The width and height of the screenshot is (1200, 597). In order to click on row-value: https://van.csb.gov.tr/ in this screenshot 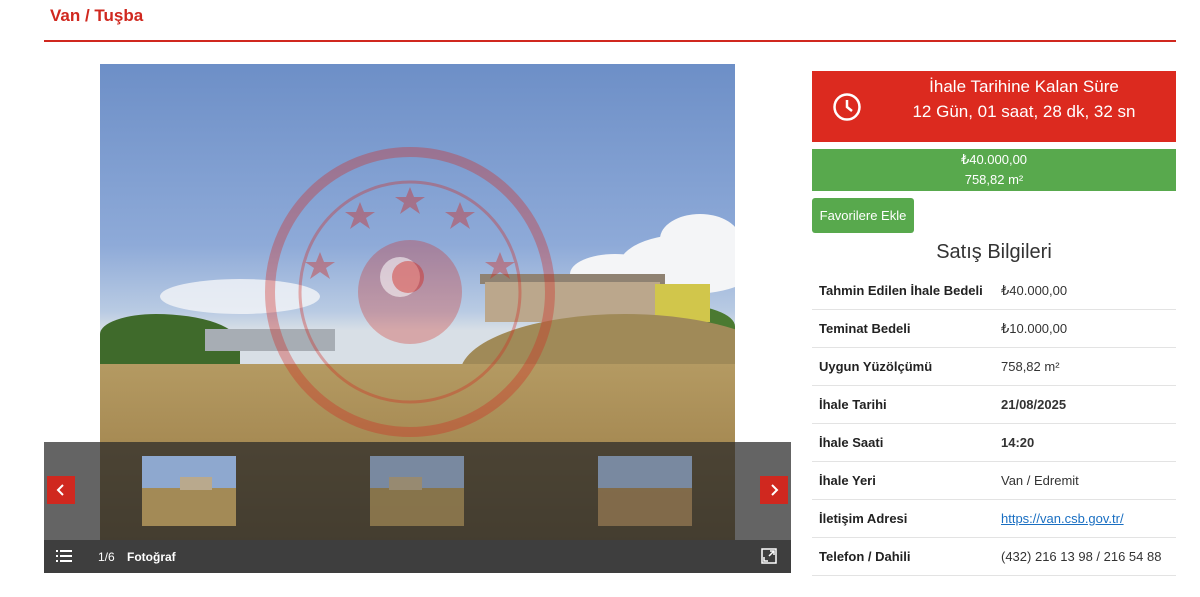, I will do `click(1085, 518)`.